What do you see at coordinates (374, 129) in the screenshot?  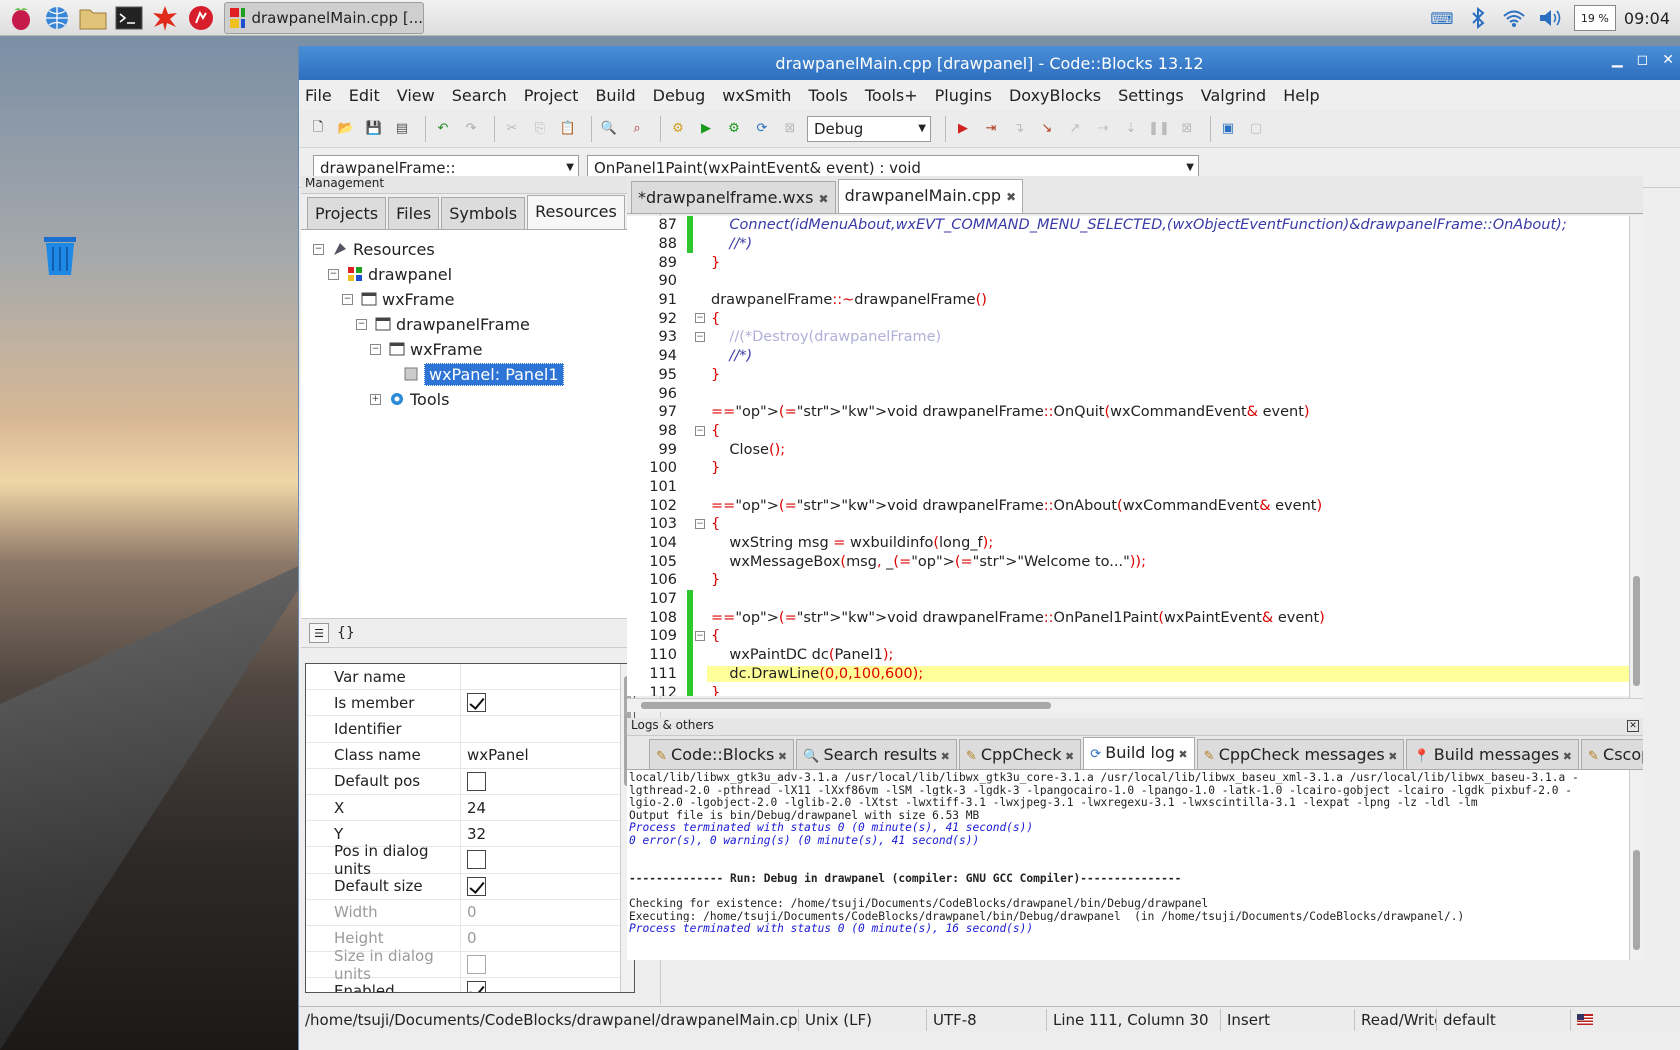 I see `save-icon: 💾` at bounding box center [374, 129].